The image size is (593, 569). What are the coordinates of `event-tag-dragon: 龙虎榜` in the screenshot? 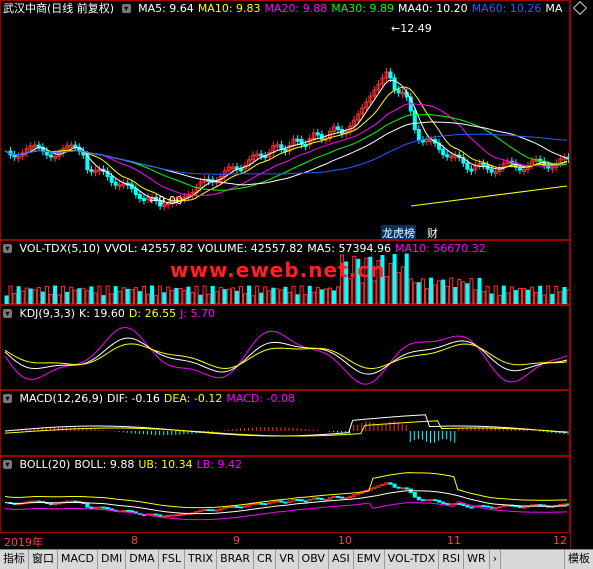 It's located at (398, 232).